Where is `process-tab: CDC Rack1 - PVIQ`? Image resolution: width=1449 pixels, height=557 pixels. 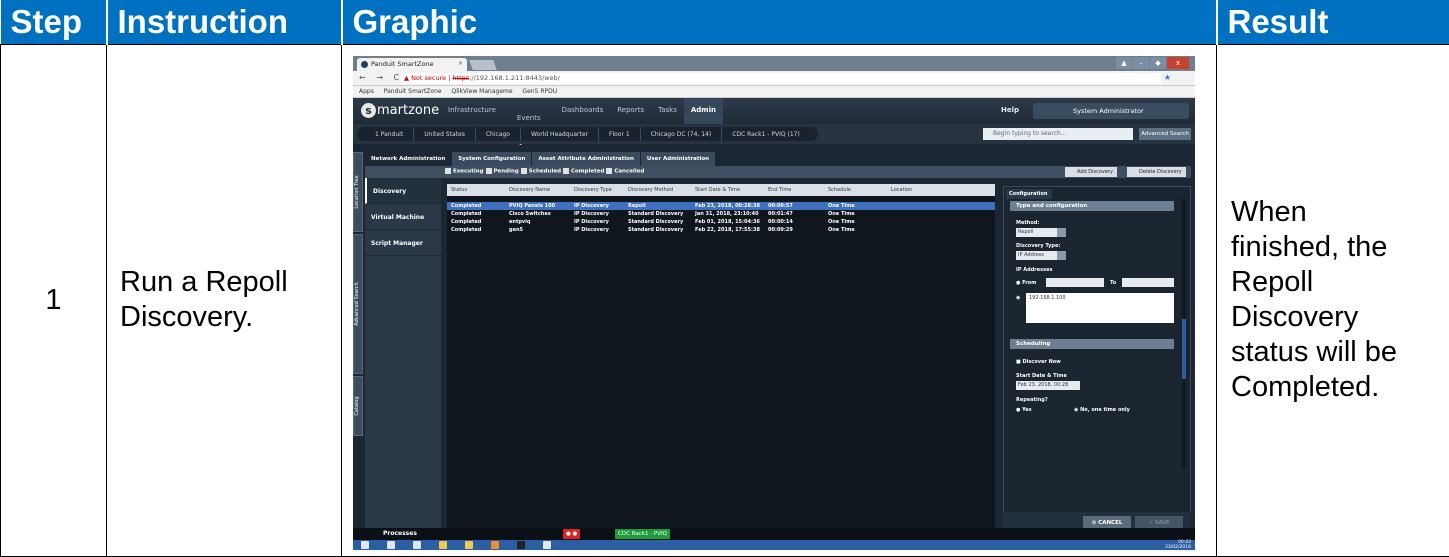
process-tab: CDC Rack1 - PVIQ is located at coordinates (642, 534).